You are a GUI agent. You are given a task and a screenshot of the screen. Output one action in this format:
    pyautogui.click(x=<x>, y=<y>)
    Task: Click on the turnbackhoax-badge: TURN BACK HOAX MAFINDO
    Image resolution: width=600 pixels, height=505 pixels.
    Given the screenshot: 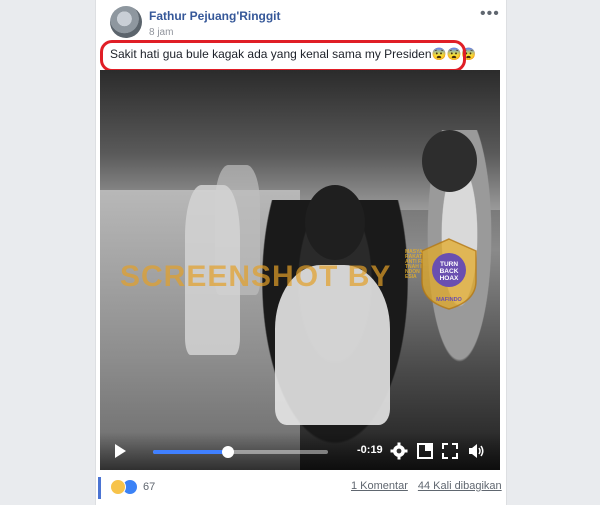 What is the action you would take?
    pyautogui.click(x=449, y=274)
    